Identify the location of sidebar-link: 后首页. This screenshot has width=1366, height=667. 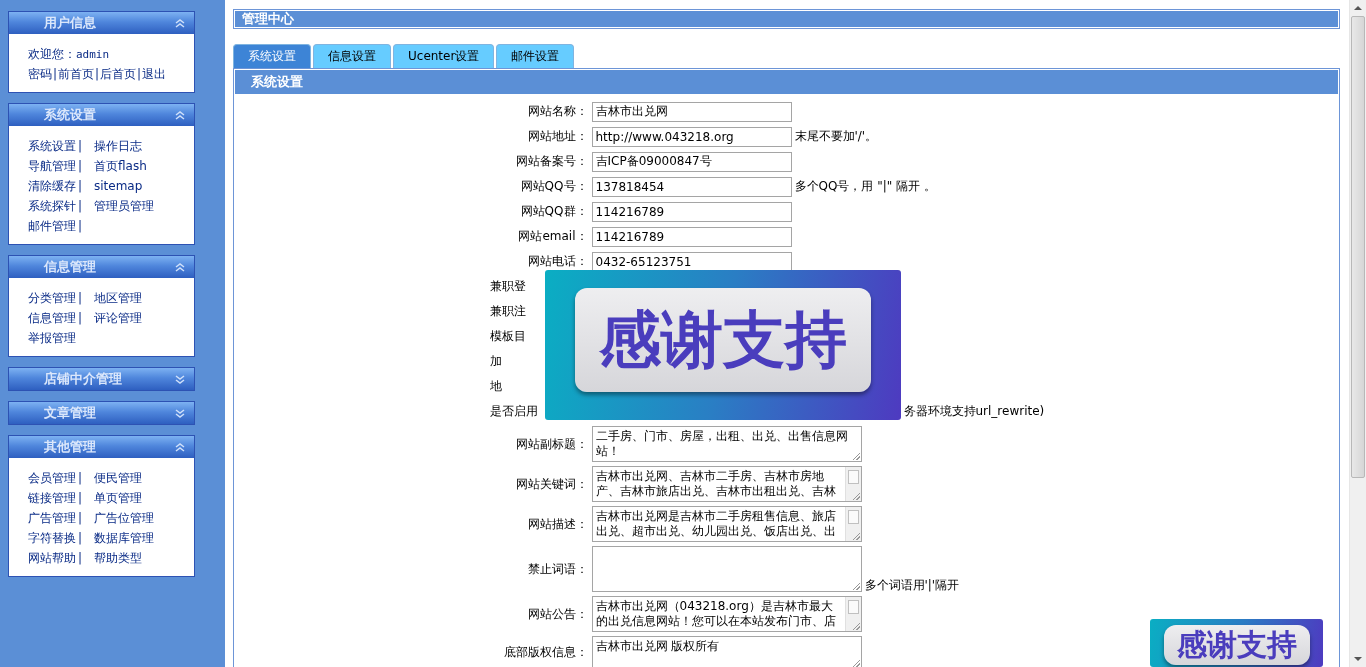
(118, 74).